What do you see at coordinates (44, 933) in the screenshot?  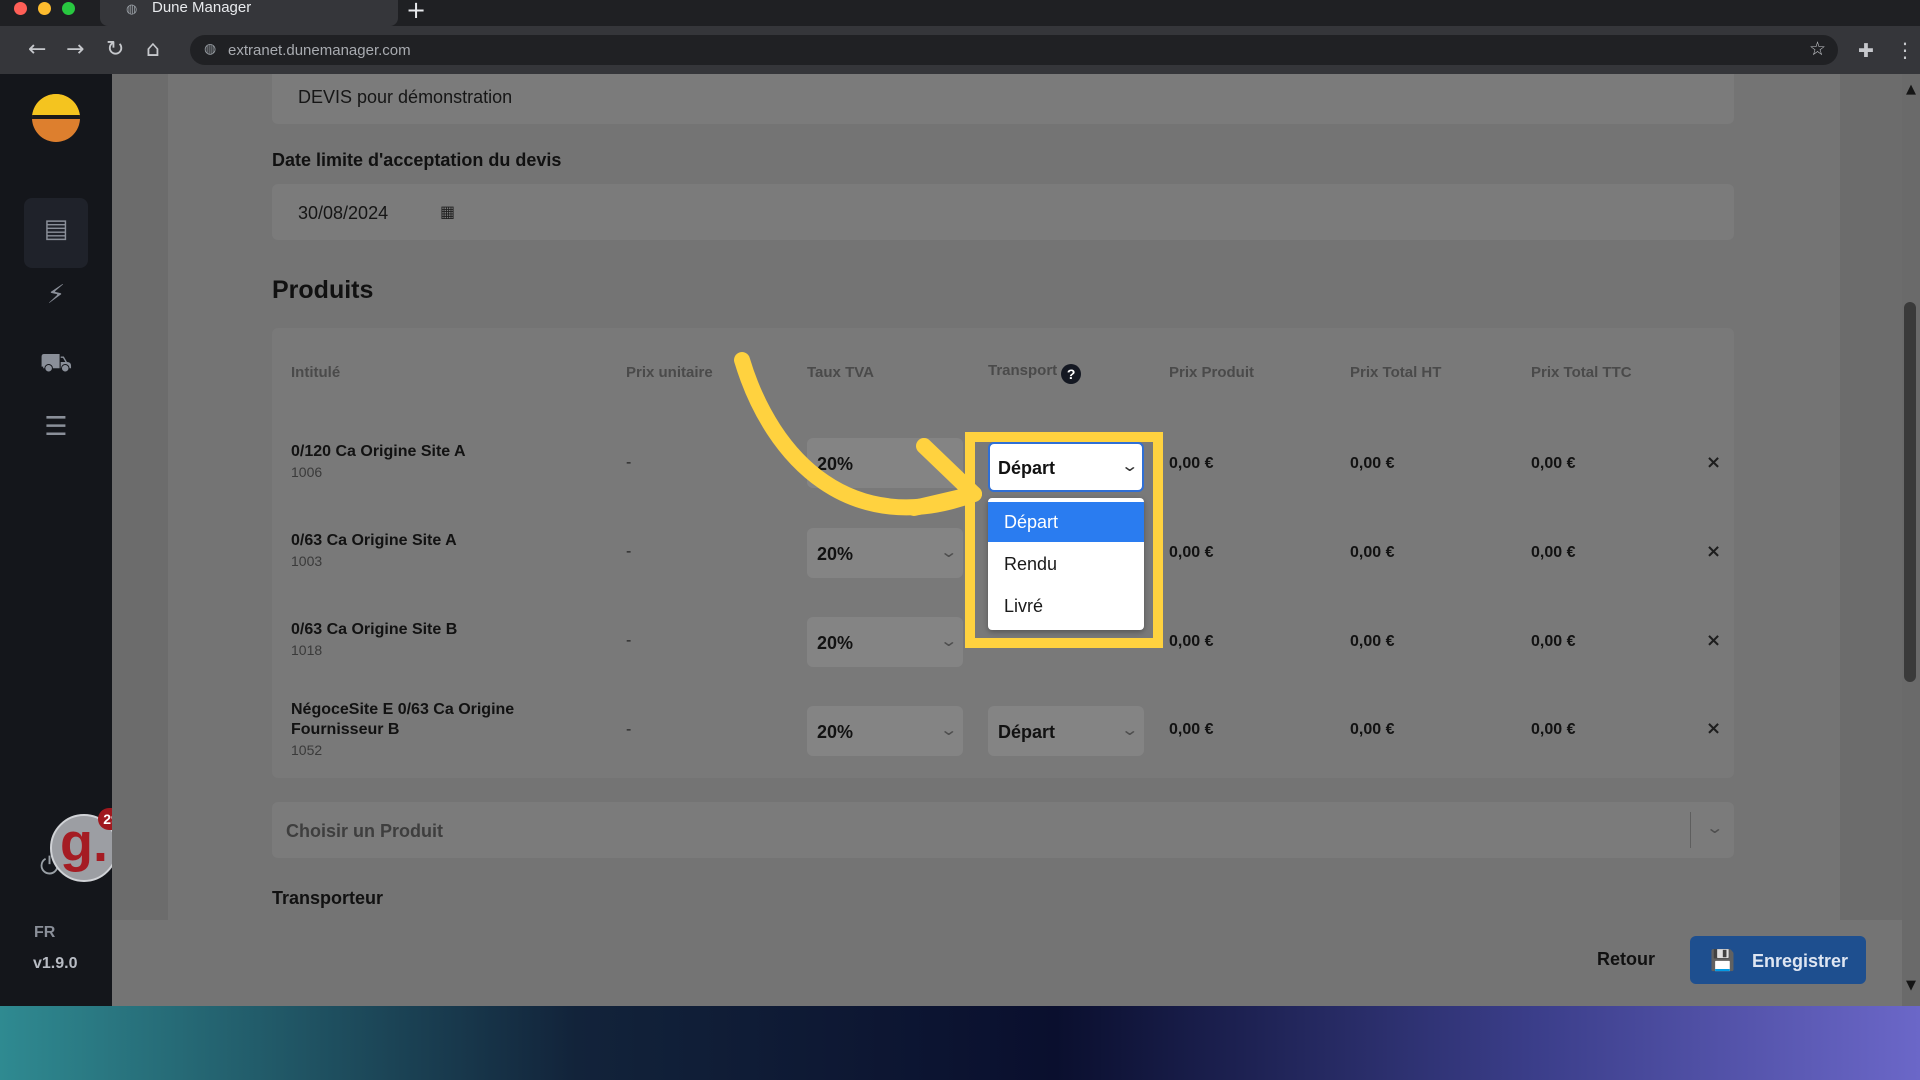 I see `language-label: FR` at bounding box center [44, 933].